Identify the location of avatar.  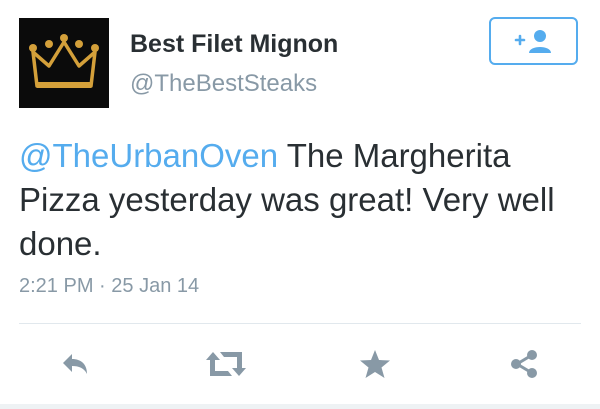
(64, 63).